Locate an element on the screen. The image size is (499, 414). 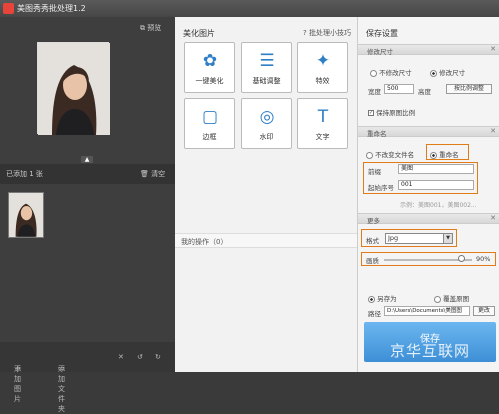
tips-label: 批处理小技巧 is located at coordinates (330, 33).